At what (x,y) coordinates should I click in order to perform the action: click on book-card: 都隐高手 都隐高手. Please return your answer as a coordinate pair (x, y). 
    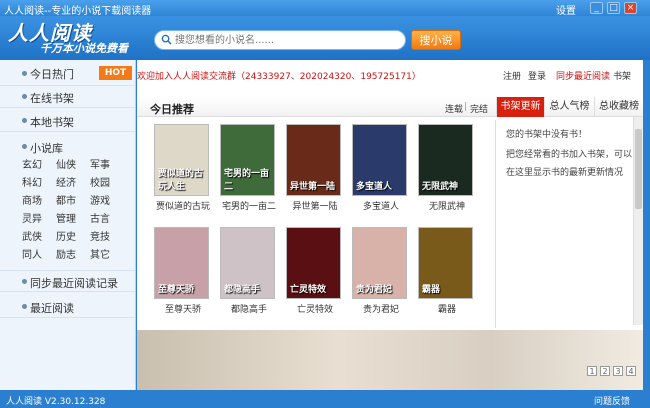
    Looking at the image, I should click on (249, 271).